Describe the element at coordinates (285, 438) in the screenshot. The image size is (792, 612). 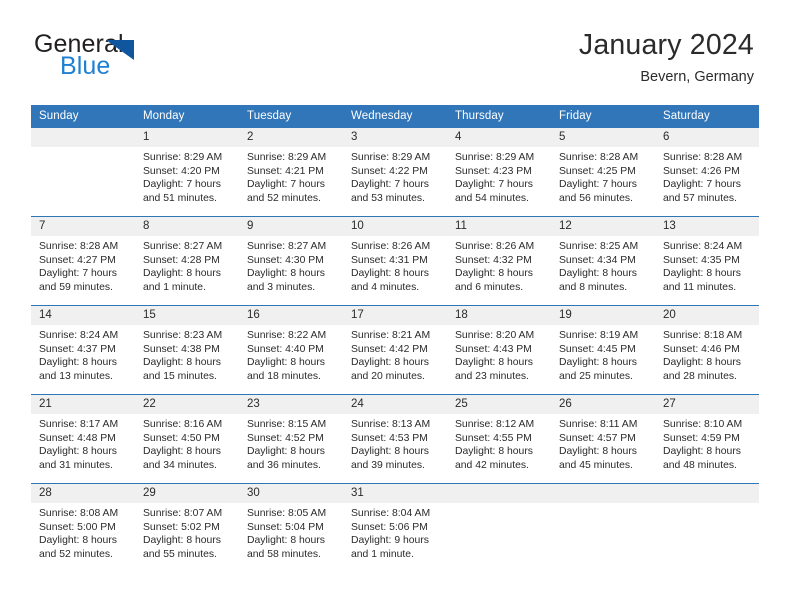
I see `day-detail-line: Sunset: 4:52 PM` at that location.